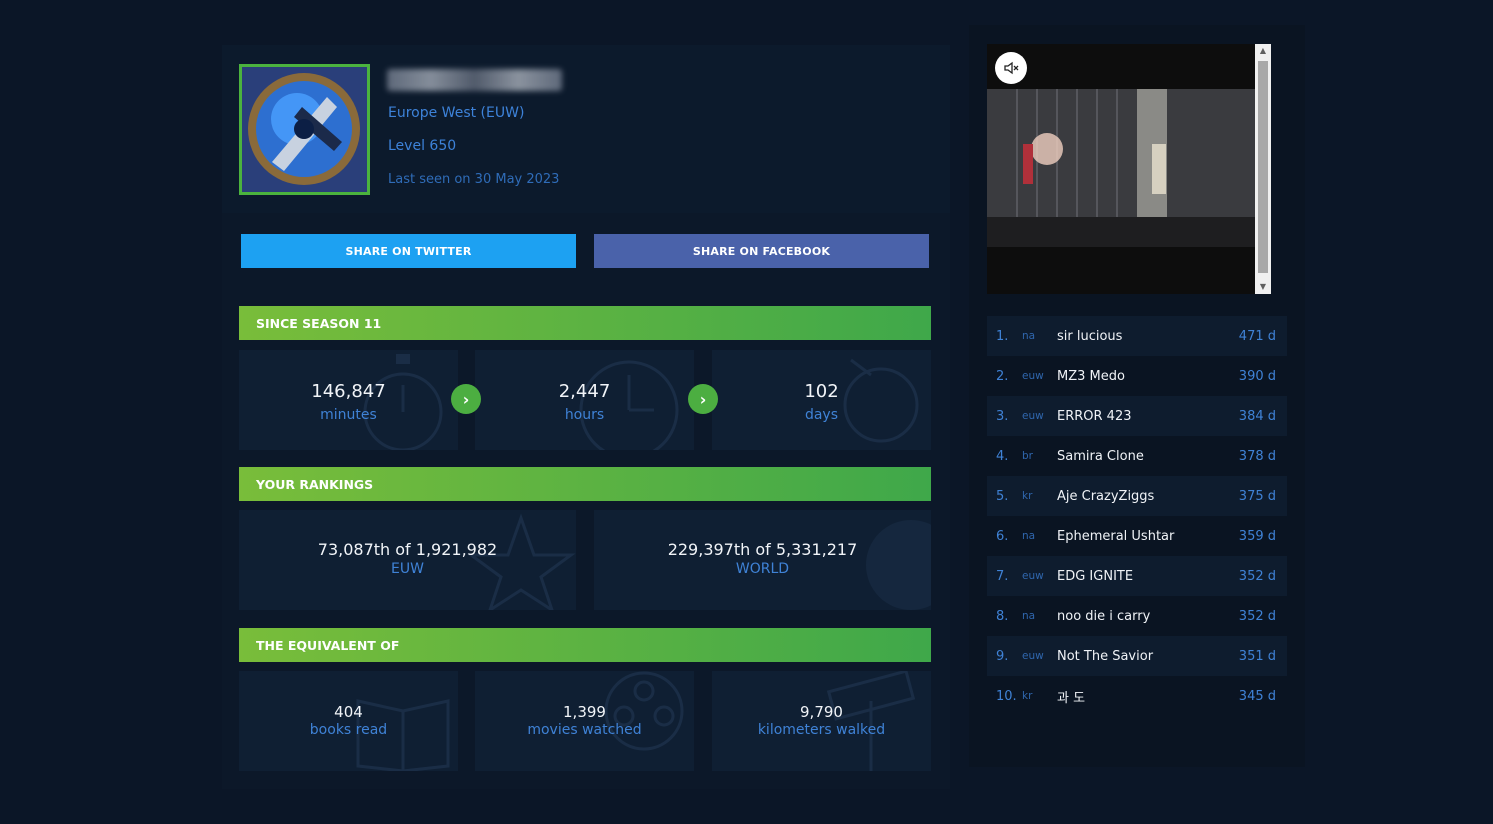  I want to click on leaderboard-row: 10. kr 과 도 345 d, so click(1137, 696).